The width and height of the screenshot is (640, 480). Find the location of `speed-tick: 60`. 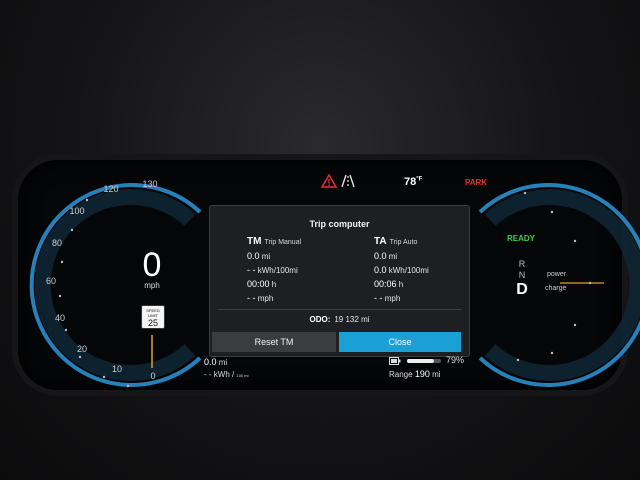

speed-tick: 60 is located at coordinates (51, 281).